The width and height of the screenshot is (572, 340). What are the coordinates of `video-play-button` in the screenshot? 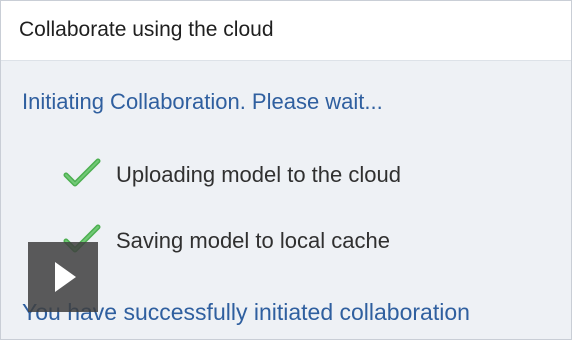 It's located at (63, 277).